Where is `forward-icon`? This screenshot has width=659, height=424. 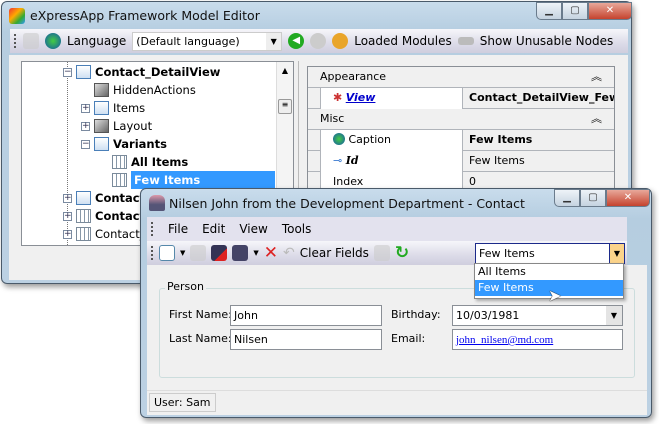
forward-icon is located at coordinates (318, 41).